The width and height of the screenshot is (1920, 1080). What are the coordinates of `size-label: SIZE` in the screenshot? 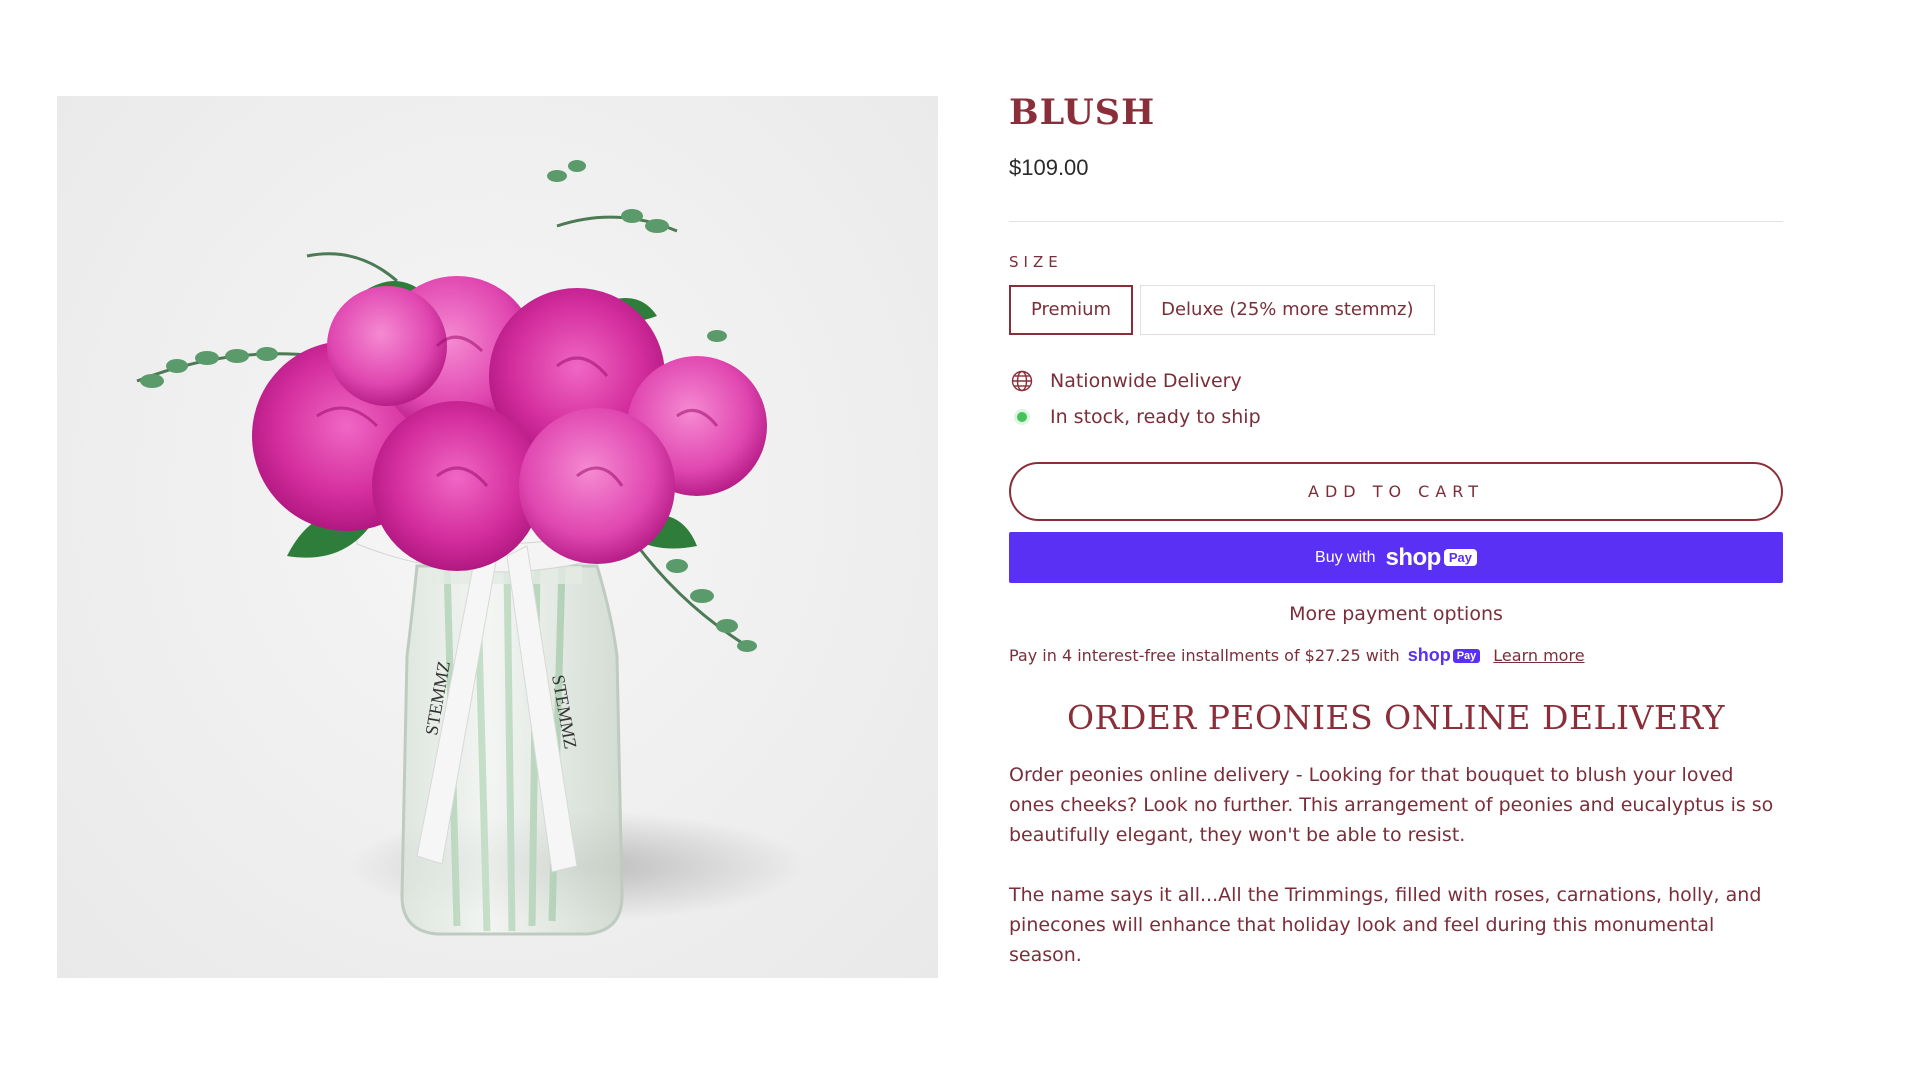 It's located at (1036, 262).